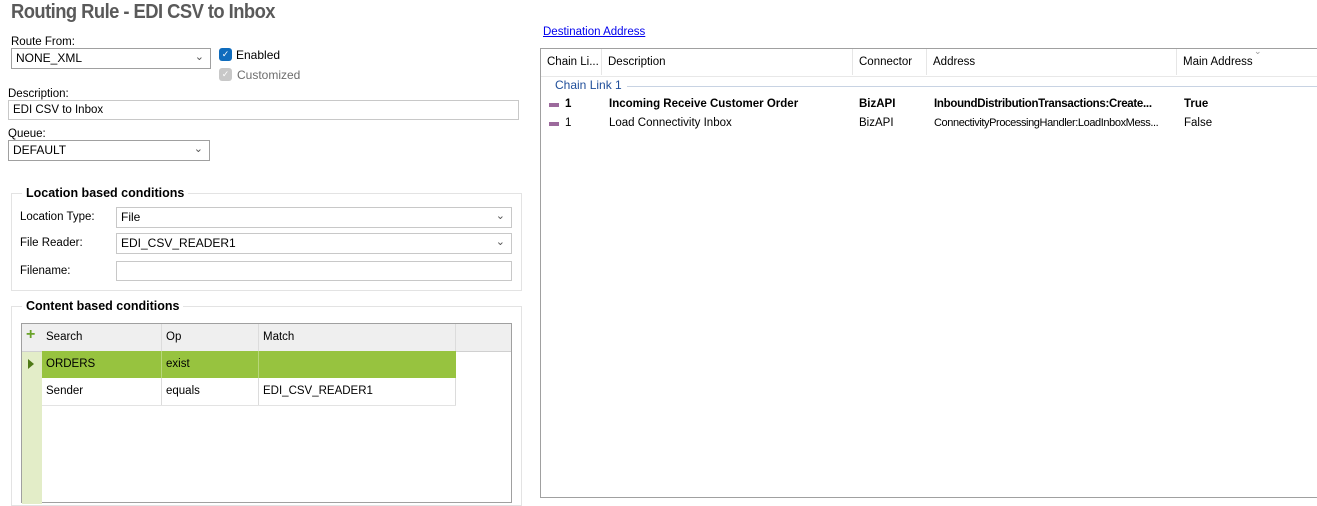 This screenshot has width=1317, height=506. I want to click on group-divider, so click(972, 86).